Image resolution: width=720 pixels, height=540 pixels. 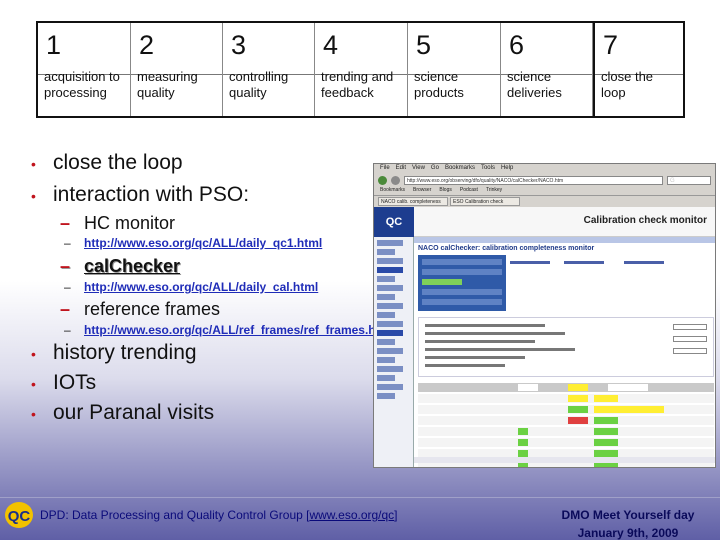 I want to click on tab-naco-completeness: NACO calib. completeness, so click(x=413, y=201).